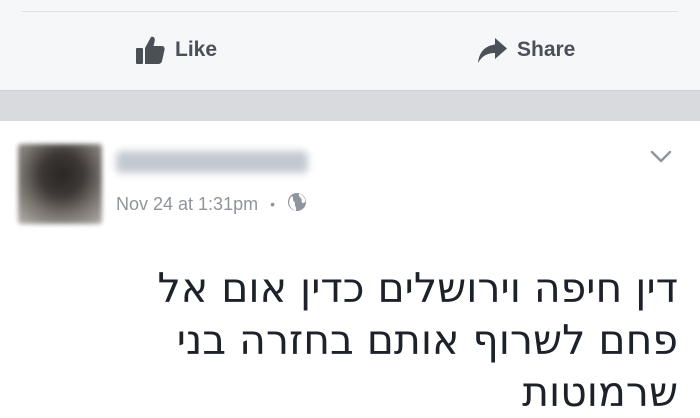  I want to click on share-button: Share, so click(525, 50).